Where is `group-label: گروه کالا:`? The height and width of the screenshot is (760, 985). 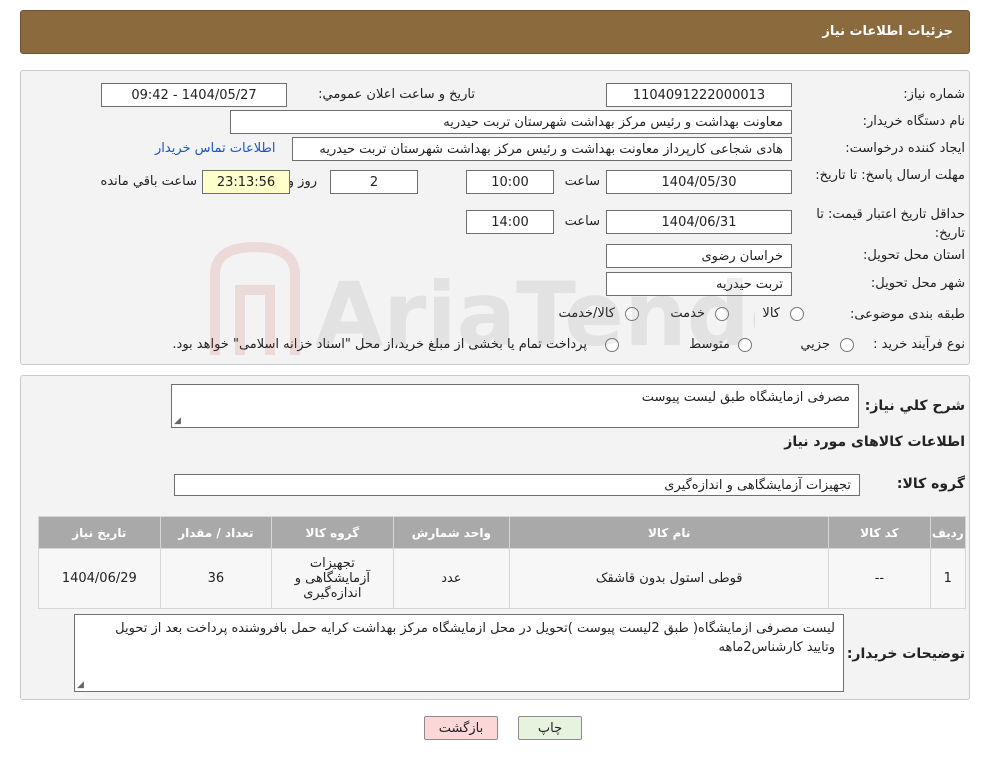
group-label: گروه کالا: is located at coordinates (930, 484).